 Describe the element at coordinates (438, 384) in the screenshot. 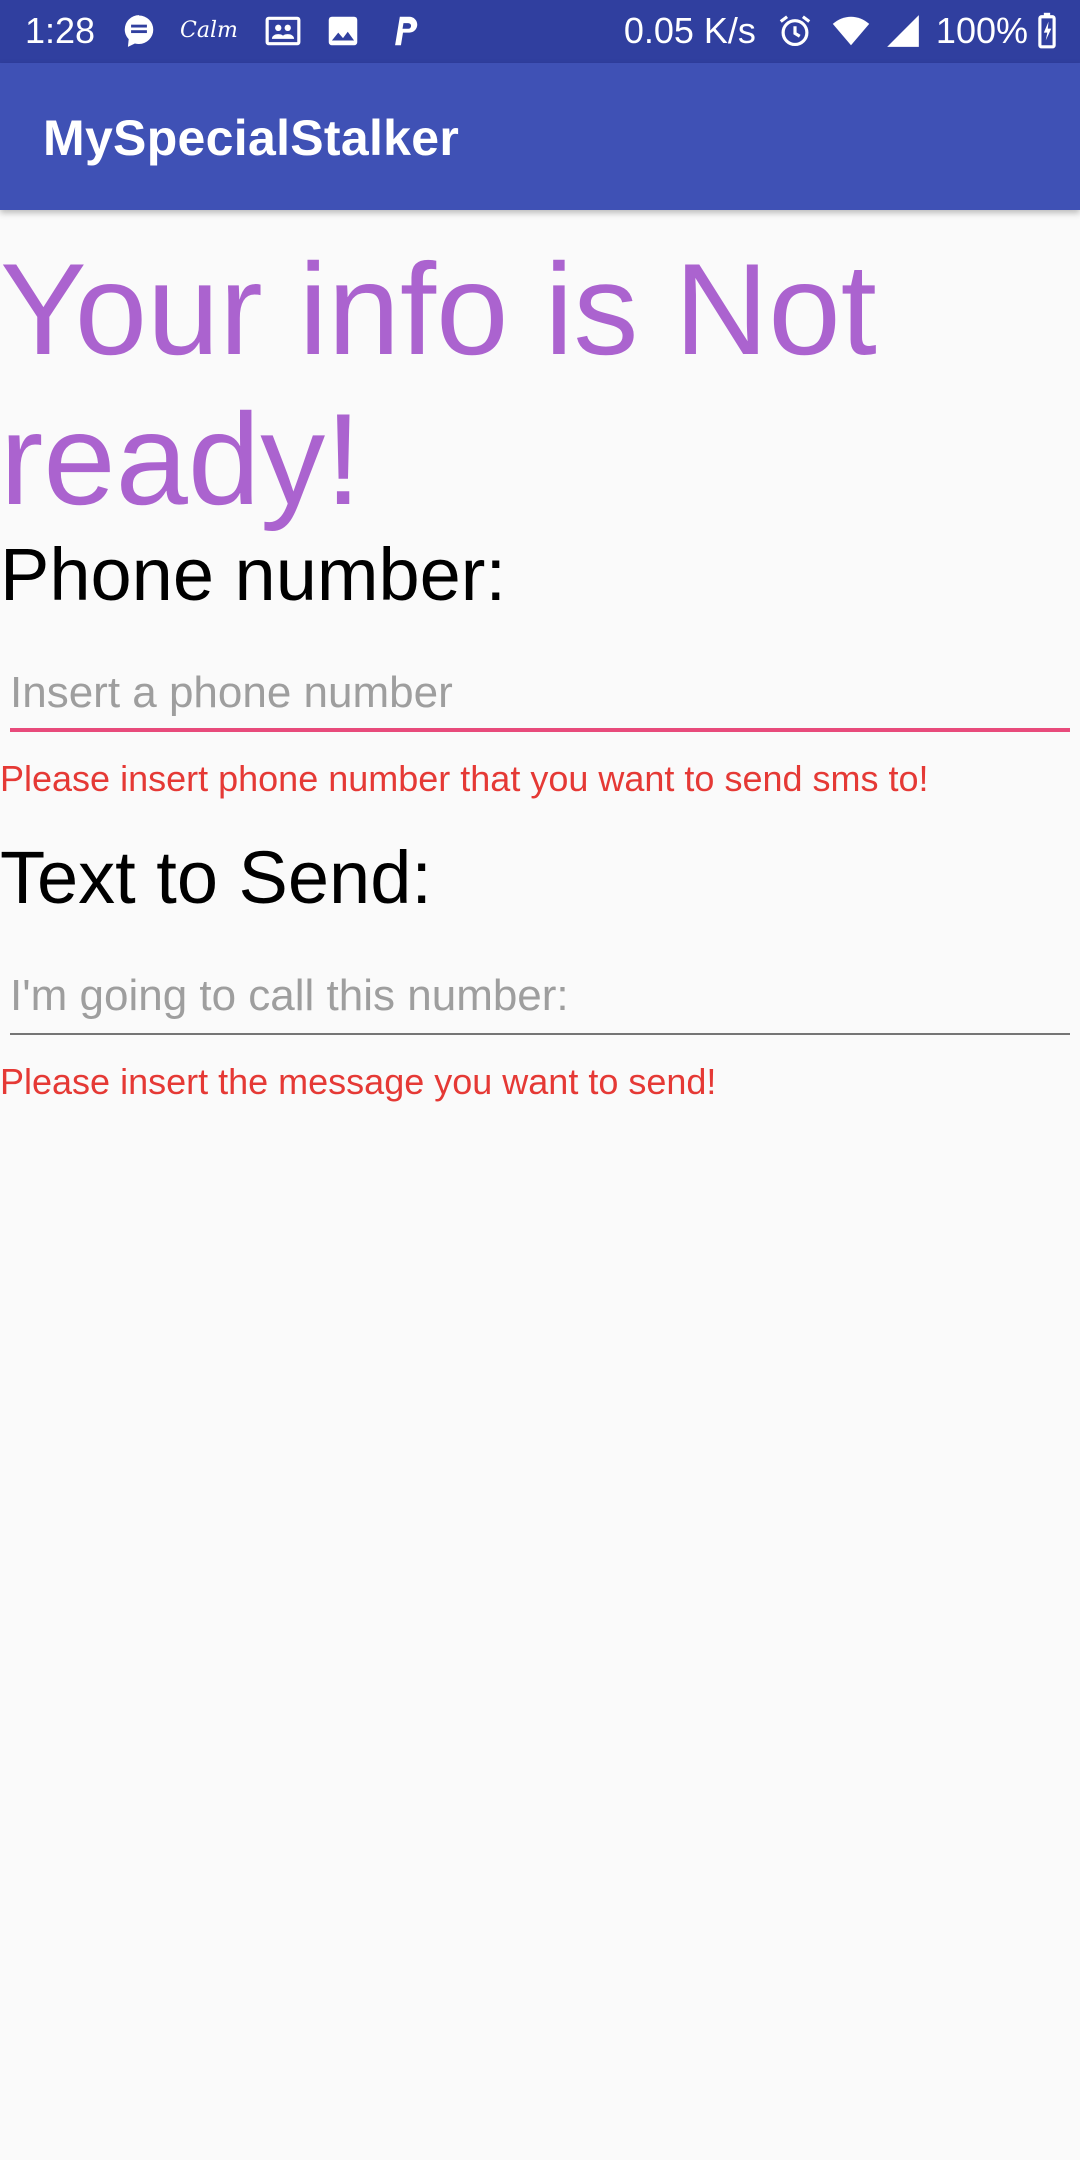

I see `status-headline: Your info is Not ready!` at that location.